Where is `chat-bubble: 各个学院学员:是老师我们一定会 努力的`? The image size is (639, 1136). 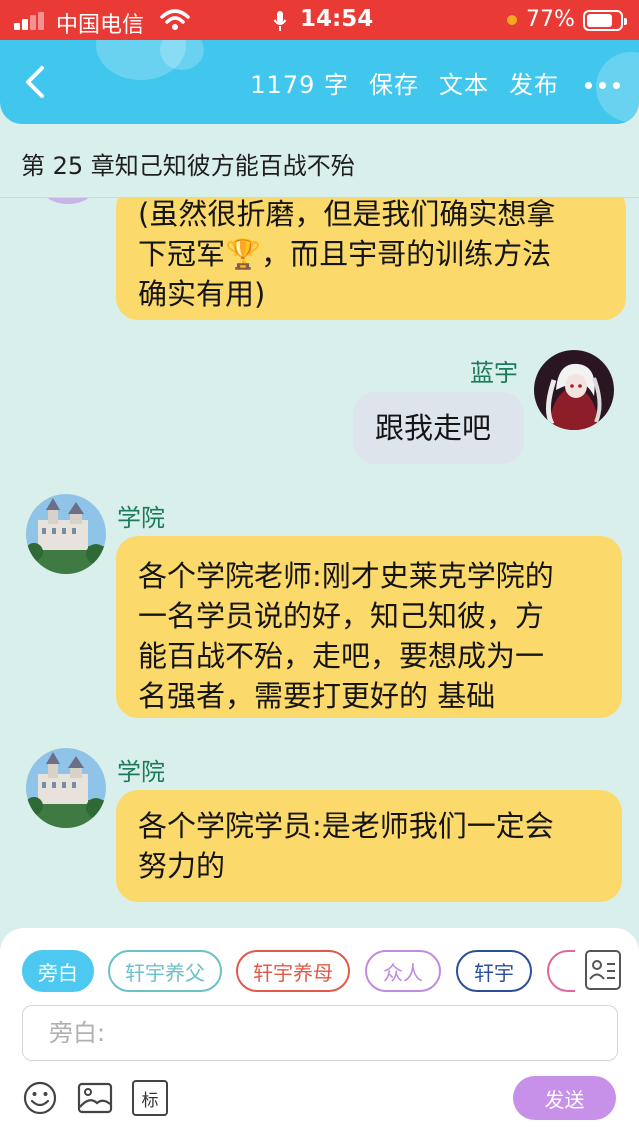
chat-bubble: 各个学院学员:是老师我们一定会 努力的 is located at coordinates (369, 846).